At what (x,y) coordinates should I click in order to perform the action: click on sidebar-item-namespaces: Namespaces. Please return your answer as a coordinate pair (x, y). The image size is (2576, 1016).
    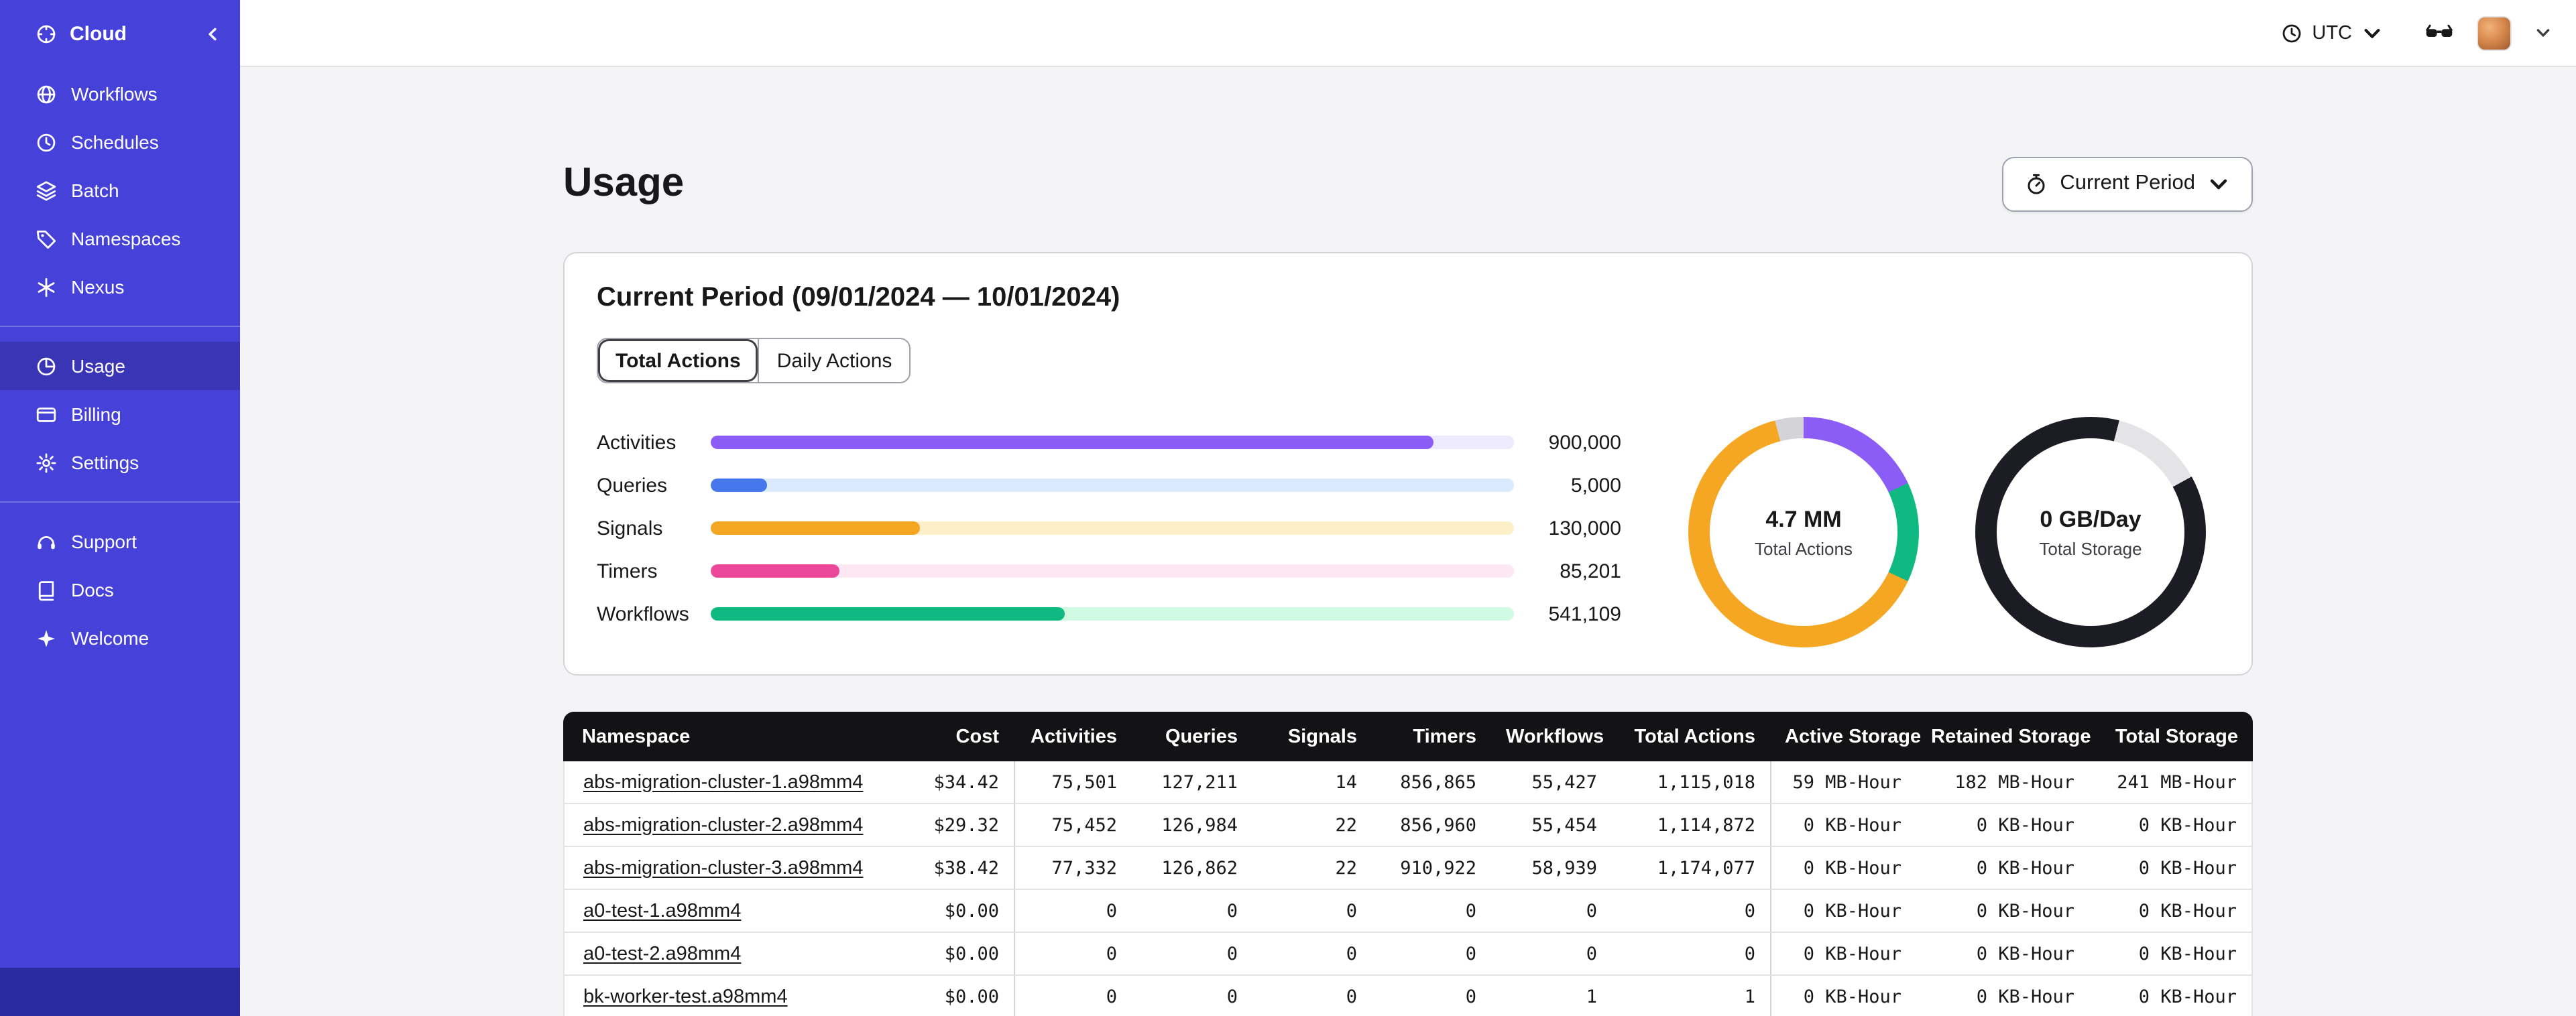
    Looking at the image, I should click on (120, 239).